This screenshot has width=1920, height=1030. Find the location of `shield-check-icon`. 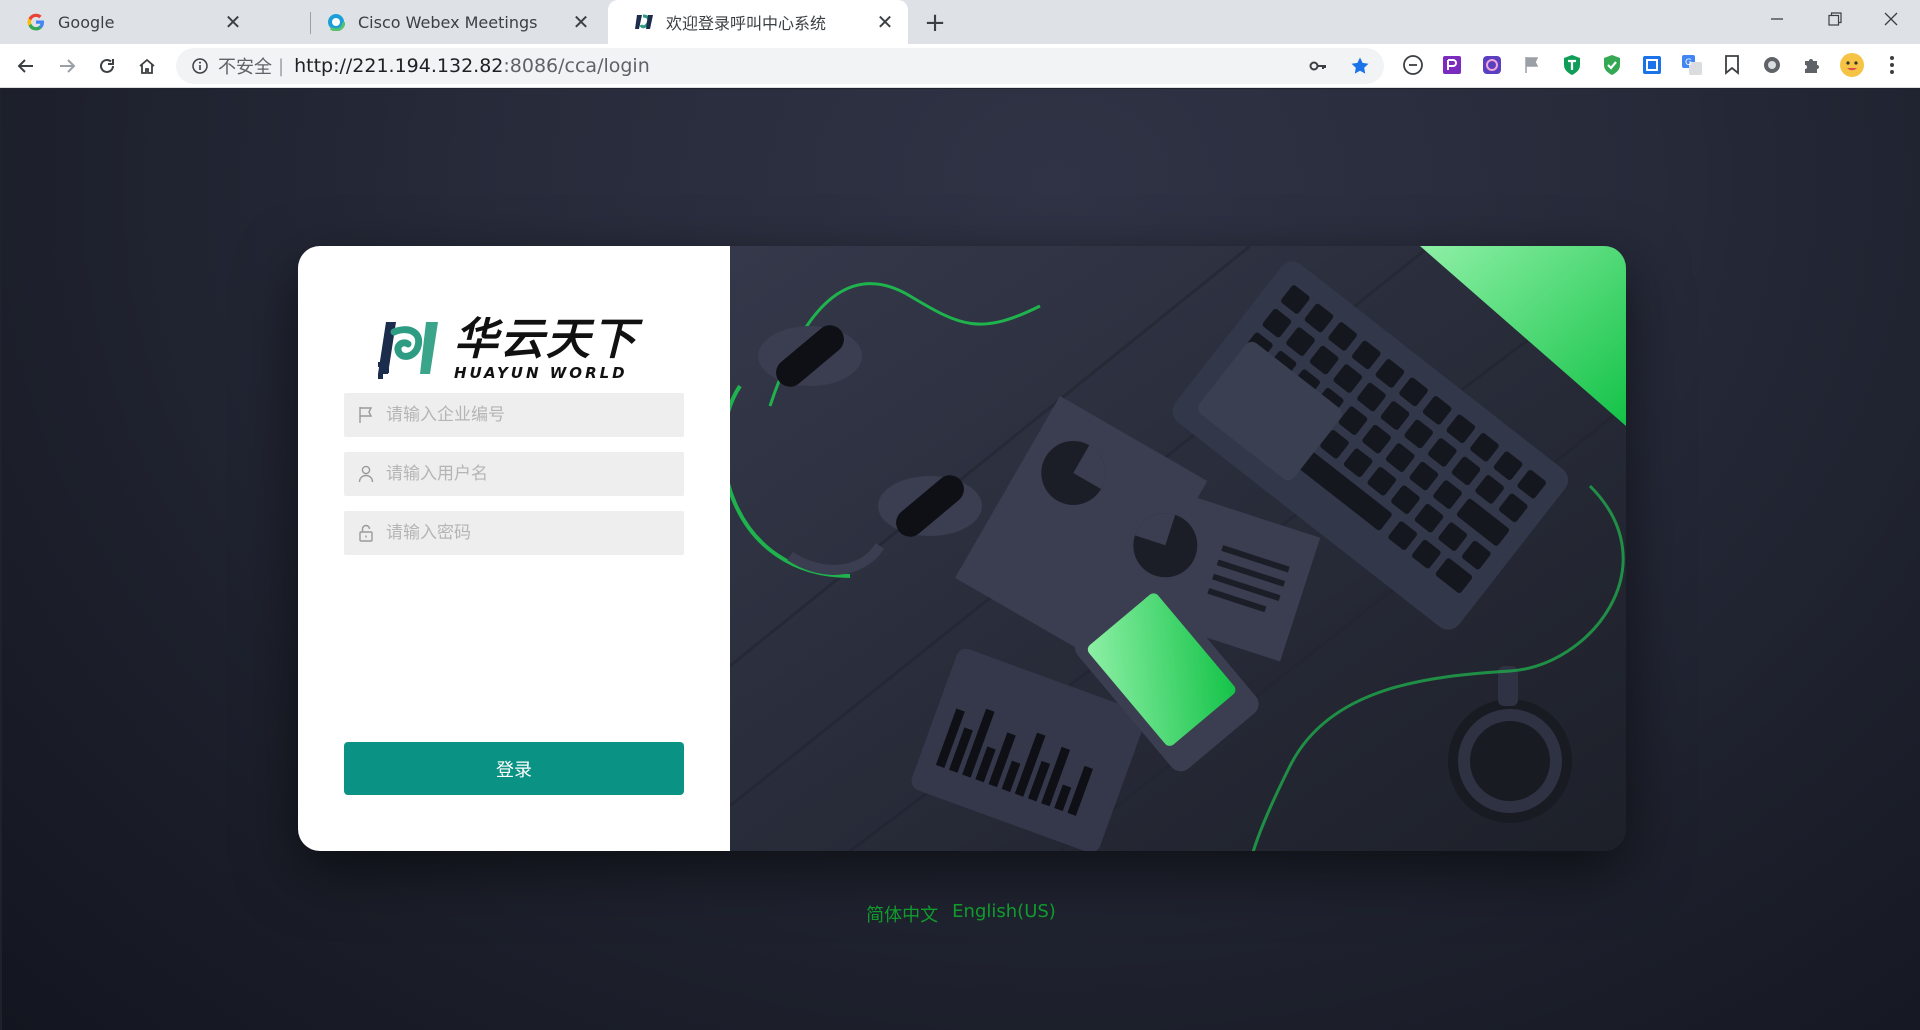

shield-check-icon is located at coordinates (1612, 65).